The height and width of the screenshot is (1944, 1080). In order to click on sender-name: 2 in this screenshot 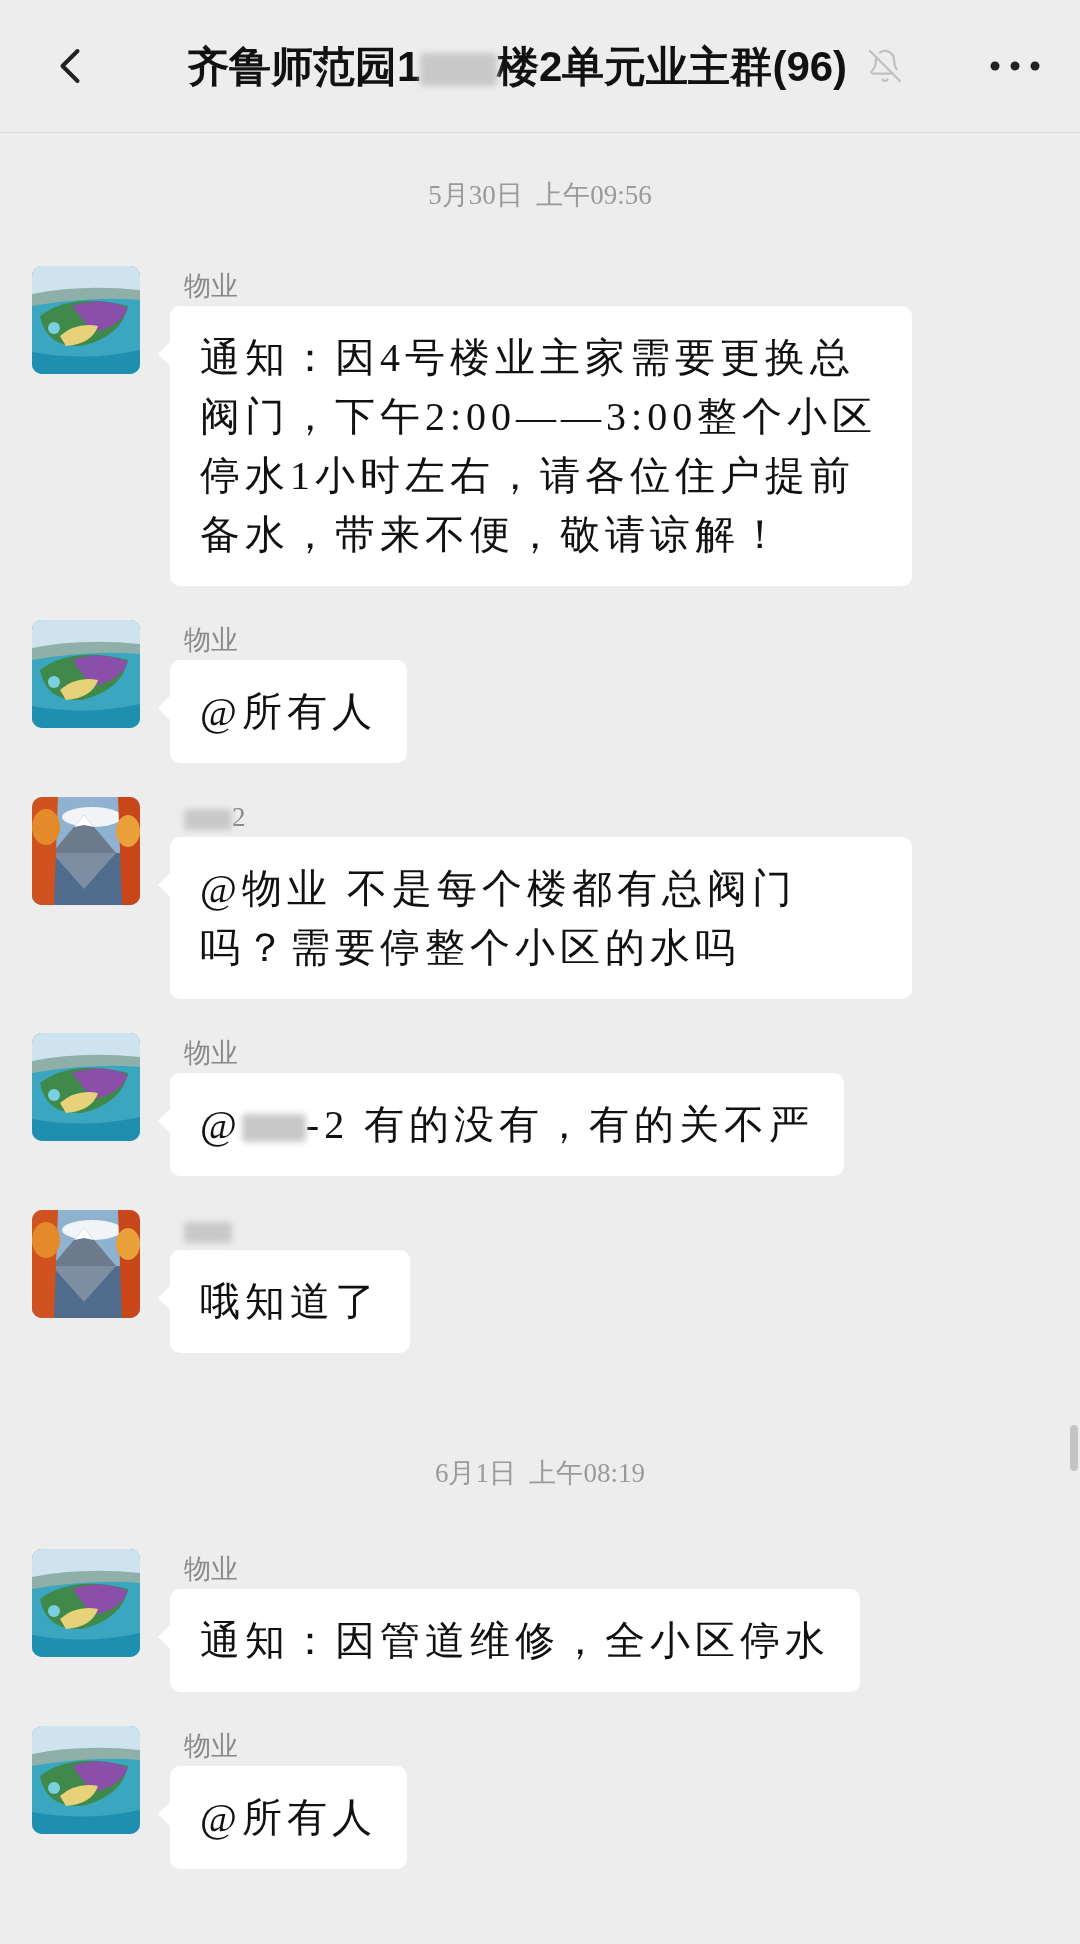, I will do `click(239, 816)`.